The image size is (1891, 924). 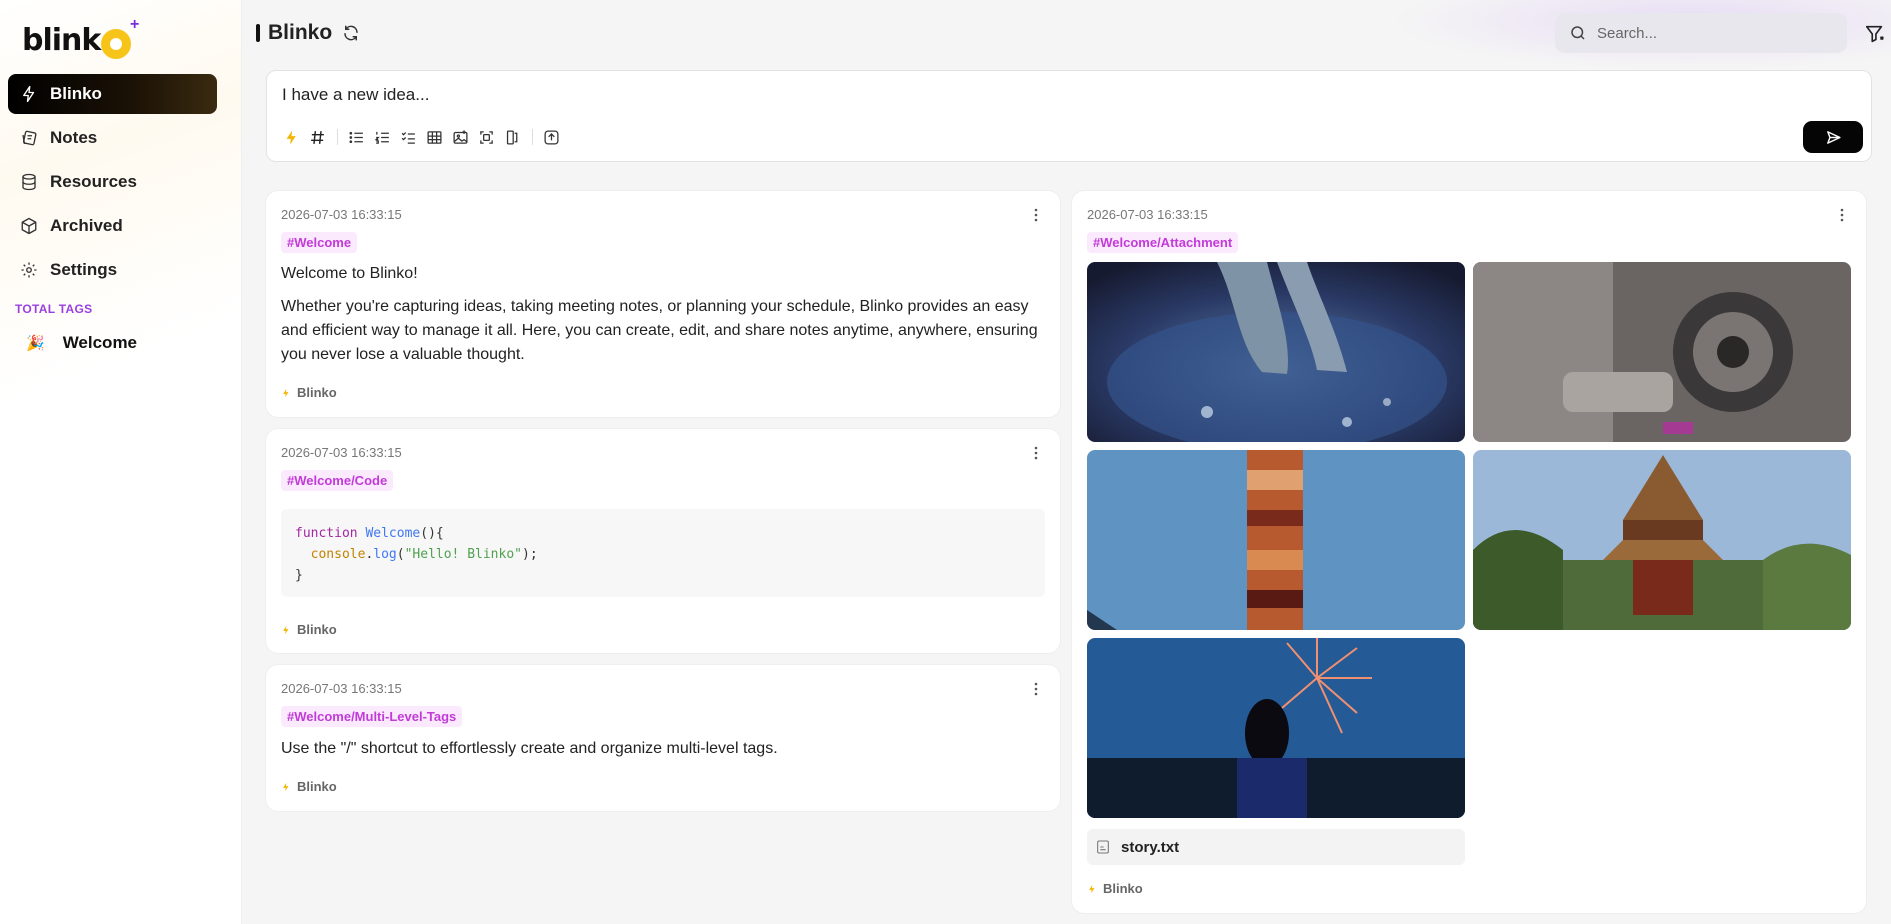 What do you see at coordinates (1707, 33) in the screenshot?
I see `search-input` at bounding box center [1707, 33].